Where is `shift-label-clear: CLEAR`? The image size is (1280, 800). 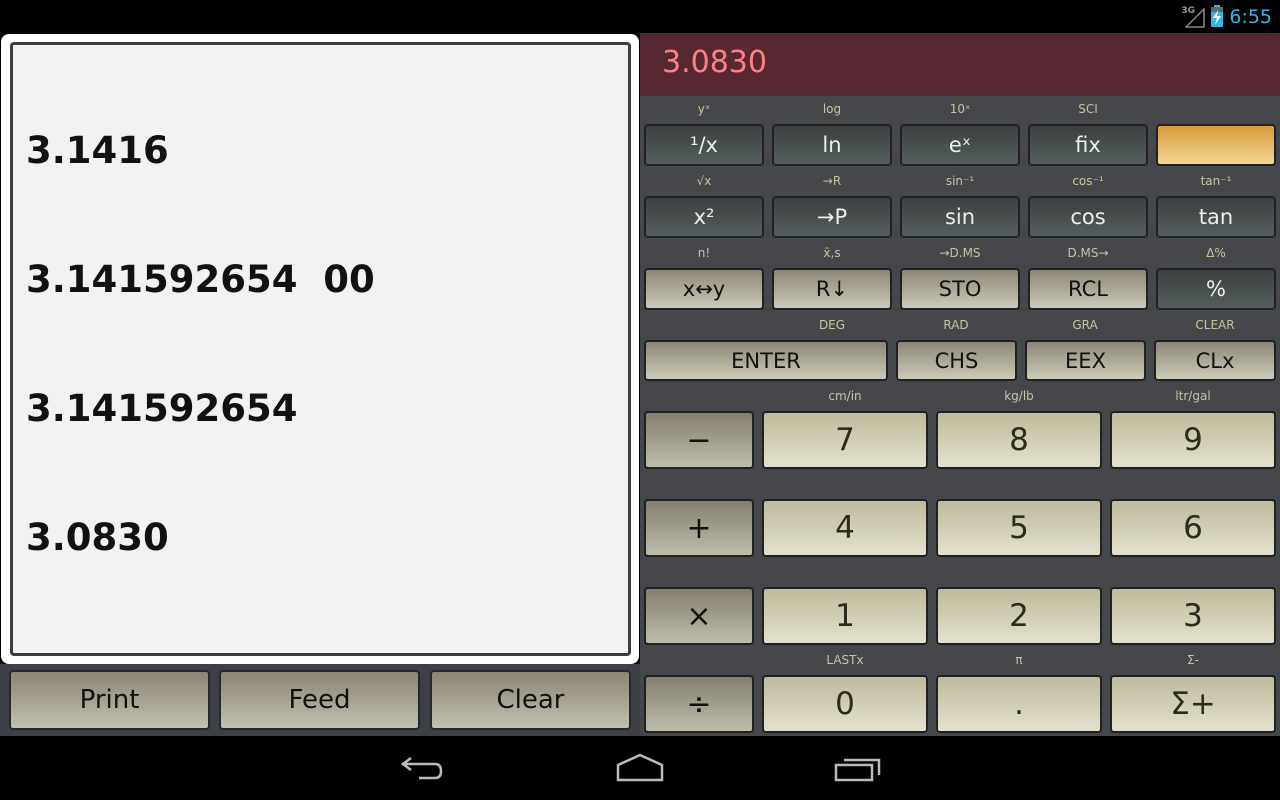
shift-label-clear: CLEAR is located at coordinates (1215, 325).